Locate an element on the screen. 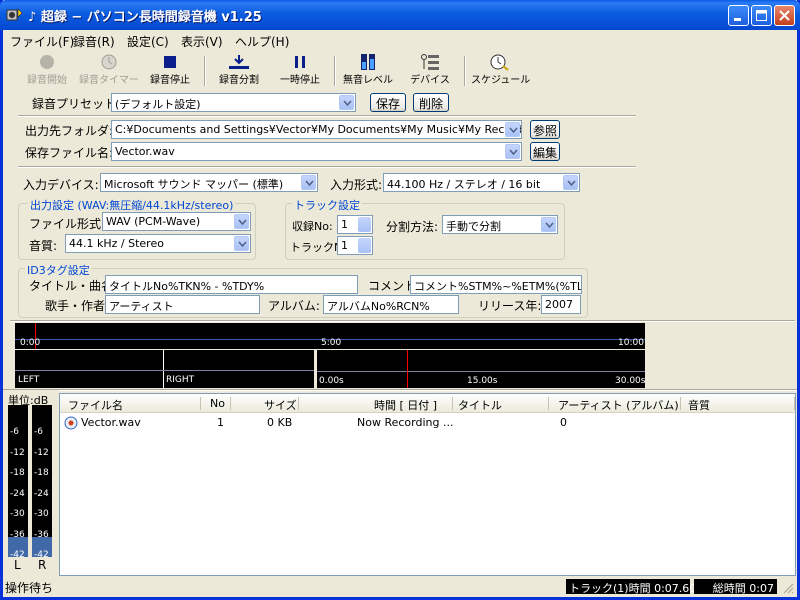 This screenshot has width=800, height=600. split-method-select: 手動で分割 is located at coordinates (500, 224).